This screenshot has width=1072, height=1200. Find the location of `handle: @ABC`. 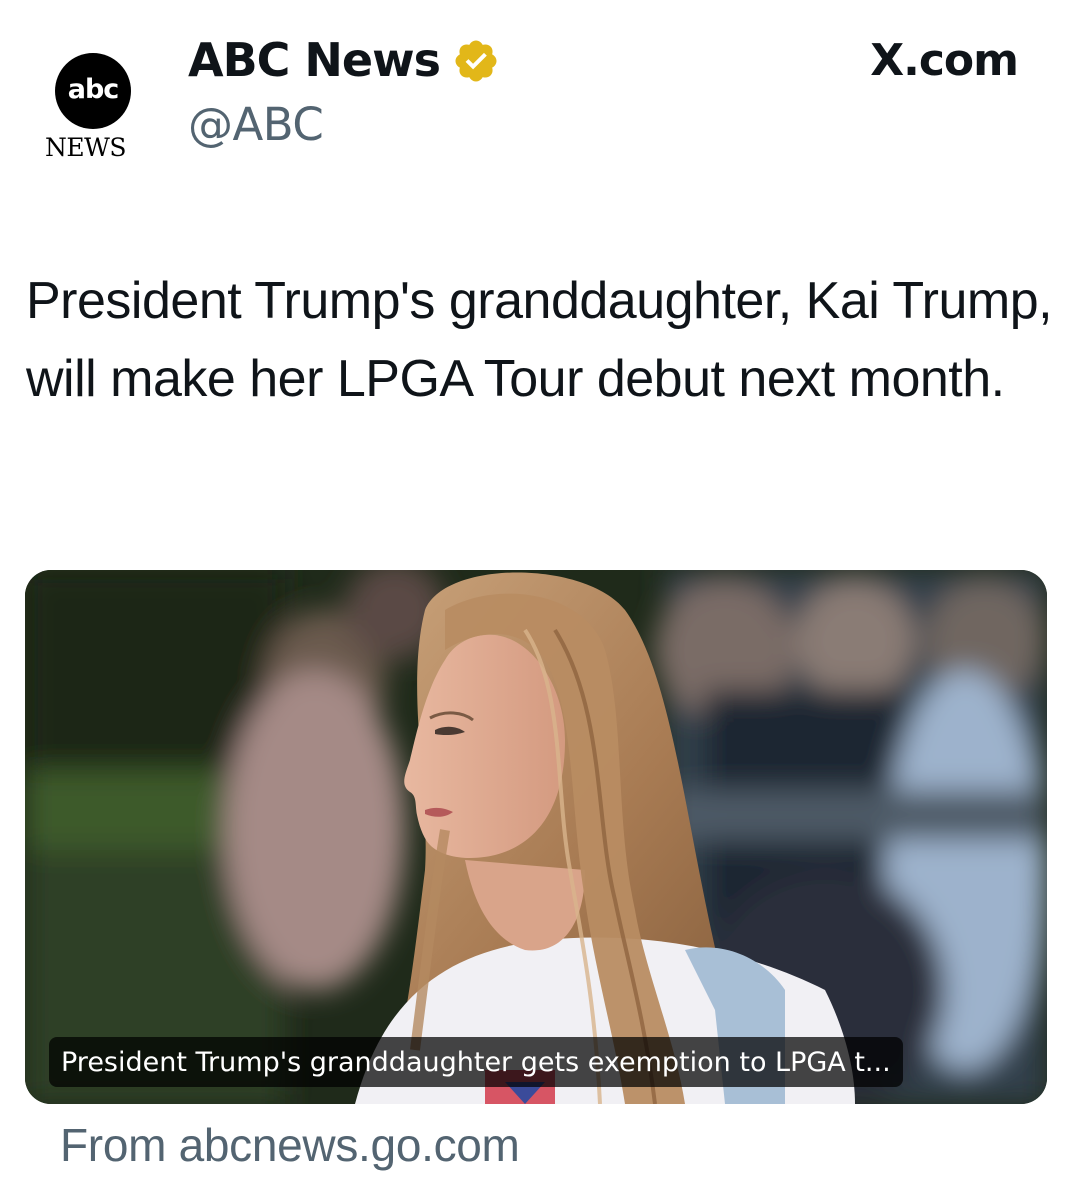

handle: @ABC is located at coordinates (256, 124).